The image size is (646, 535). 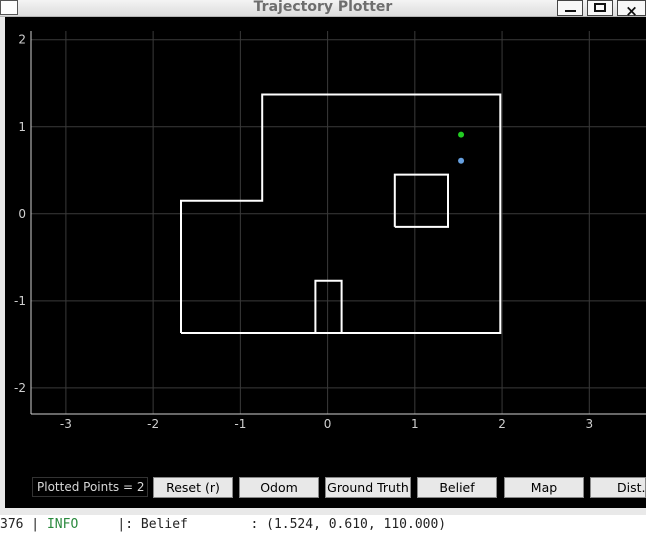 I want to click on plotted-points-status: Plotted Points = 2, so click(x=90, y=487).